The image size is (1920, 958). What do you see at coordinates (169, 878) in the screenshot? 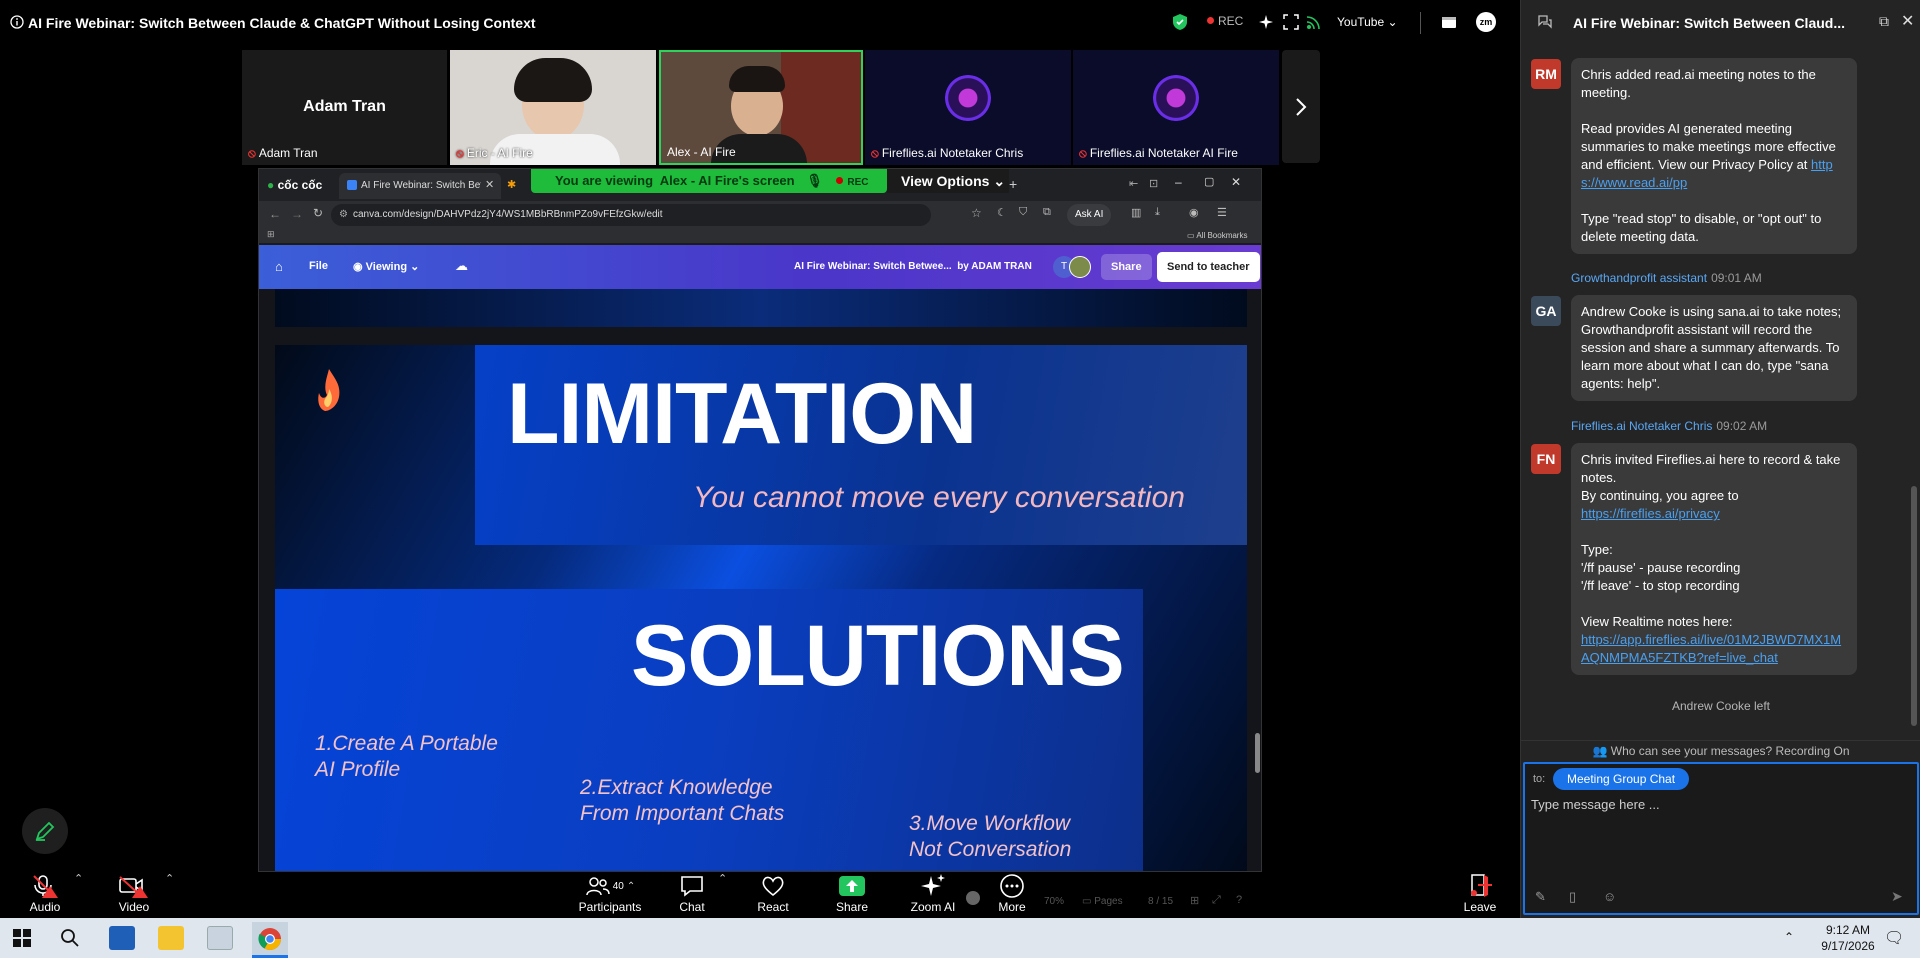
I see `video-options-chevron-icon: ⌃` at bounding box center [169, 878].